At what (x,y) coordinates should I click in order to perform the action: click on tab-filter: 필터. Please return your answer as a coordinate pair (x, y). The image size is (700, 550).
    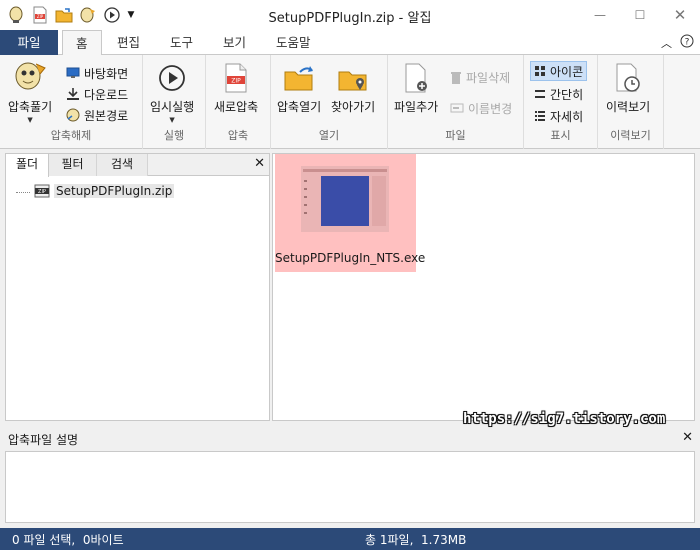
    Looking at the image, I should click on (73, 165).